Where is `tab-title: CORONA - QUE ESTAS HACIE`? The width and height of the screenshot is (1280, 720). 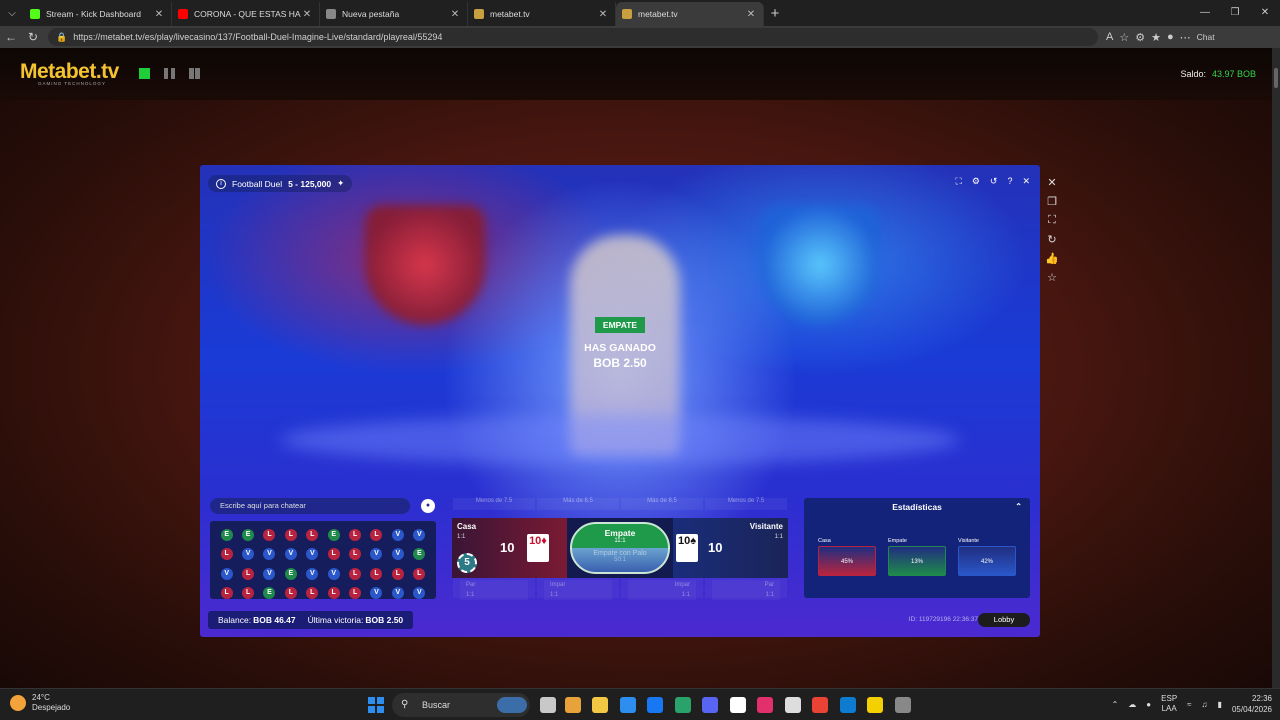
tab-title: CORONA - QUE ESTAS HACIE is located at coordinates (247, 14).